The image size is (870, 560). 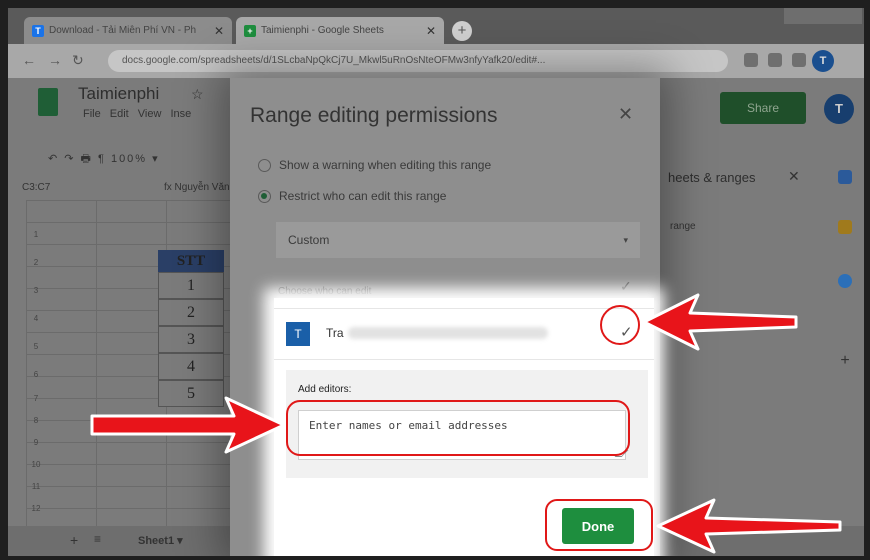 I want to click on dialog-title: Range editing permissions, so click(x=374, y=115).